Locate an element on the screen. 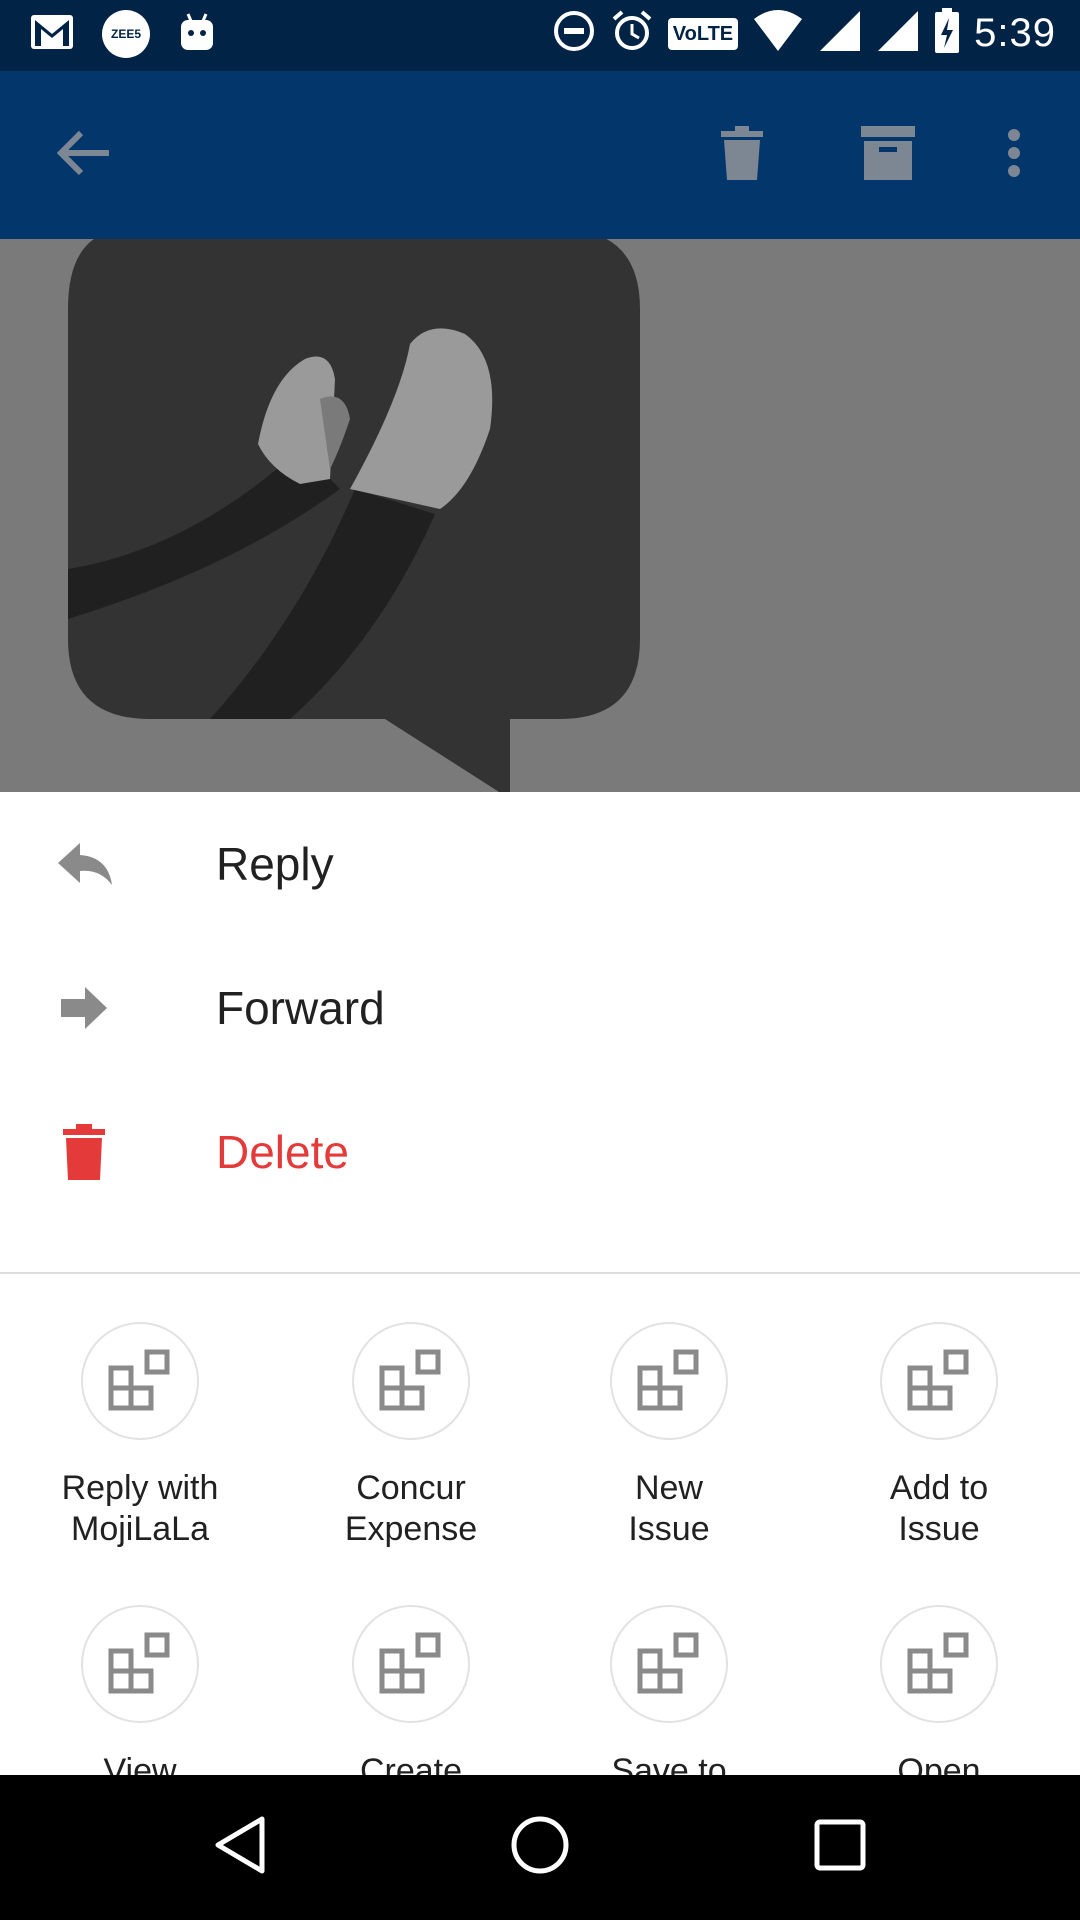 This screenshot has width=1080, height=1920. back-arrow-icon is located at coordinates (83, 155).